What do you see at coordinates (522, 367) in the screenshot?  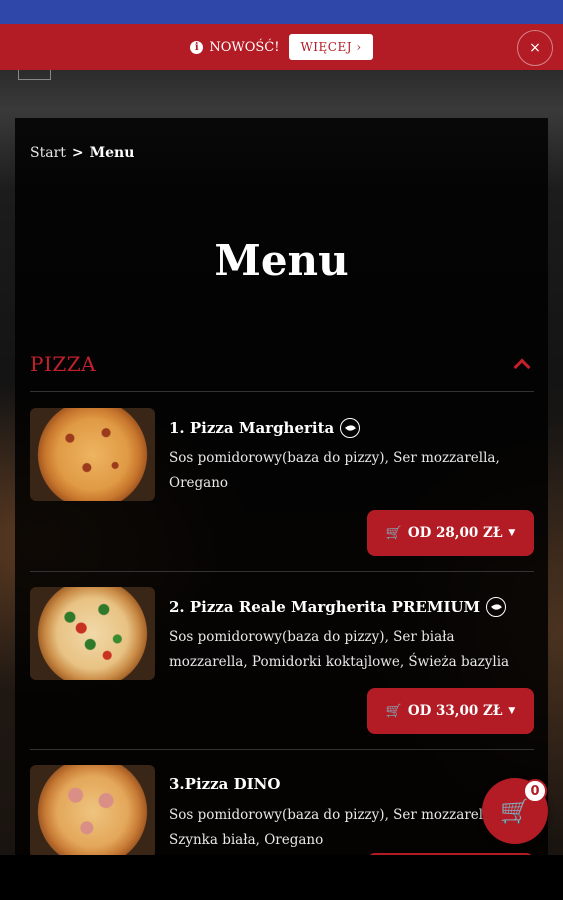 I see `chevron-up-icon` at bounding box center [522, 367].